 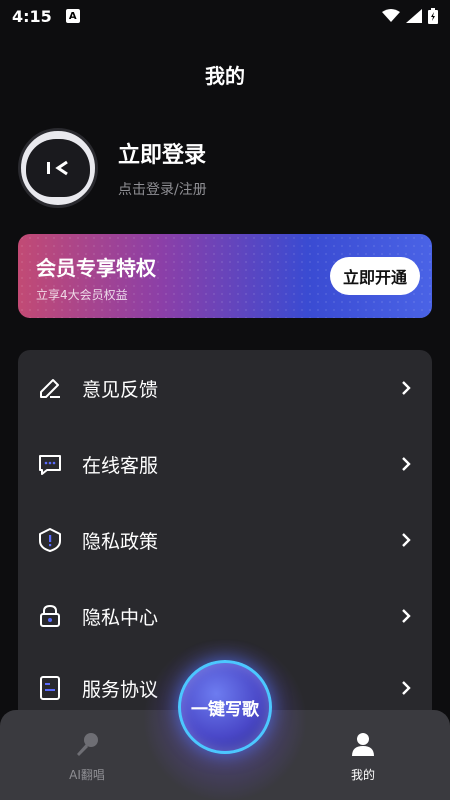 What do you see at coordinates (82, 295) in the screenshot?
I see `vip-subtitle: 立享4大会员权益` at bounding box center [82, 295].